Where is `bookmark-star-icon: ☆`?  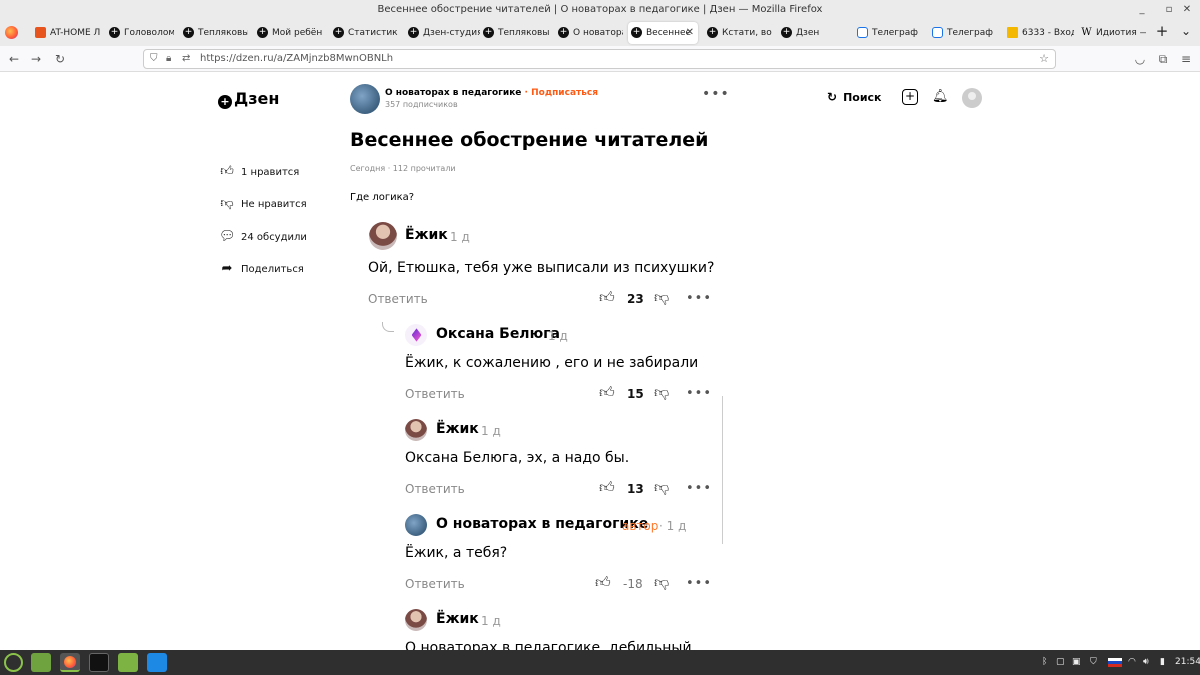
bookmark-star-icon: ☆ is located at coordinates (1044, 59).